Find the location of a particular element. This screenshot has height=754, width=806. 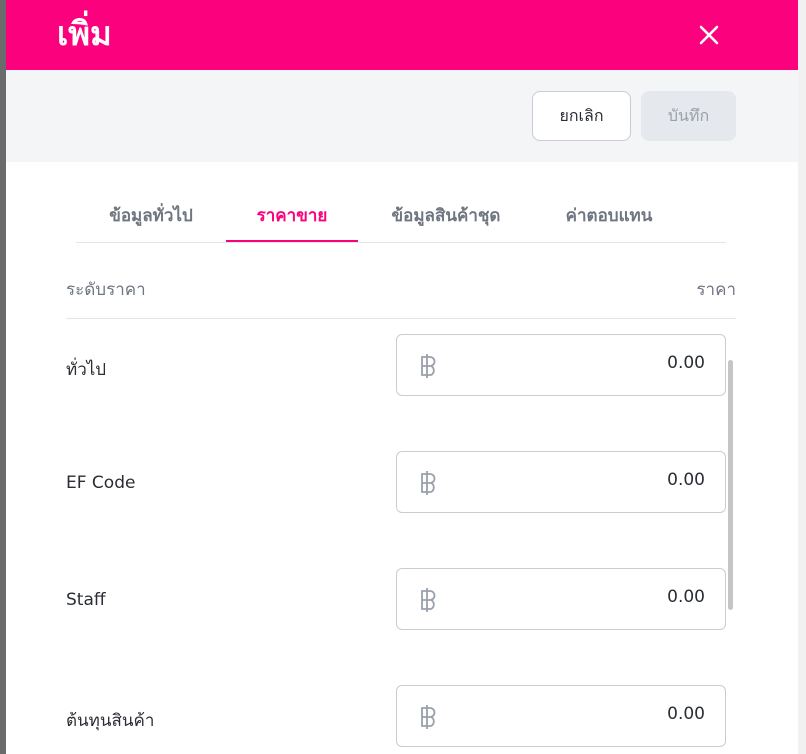

price-level-header: ระดับราคา is located at coordinates (106, 290).